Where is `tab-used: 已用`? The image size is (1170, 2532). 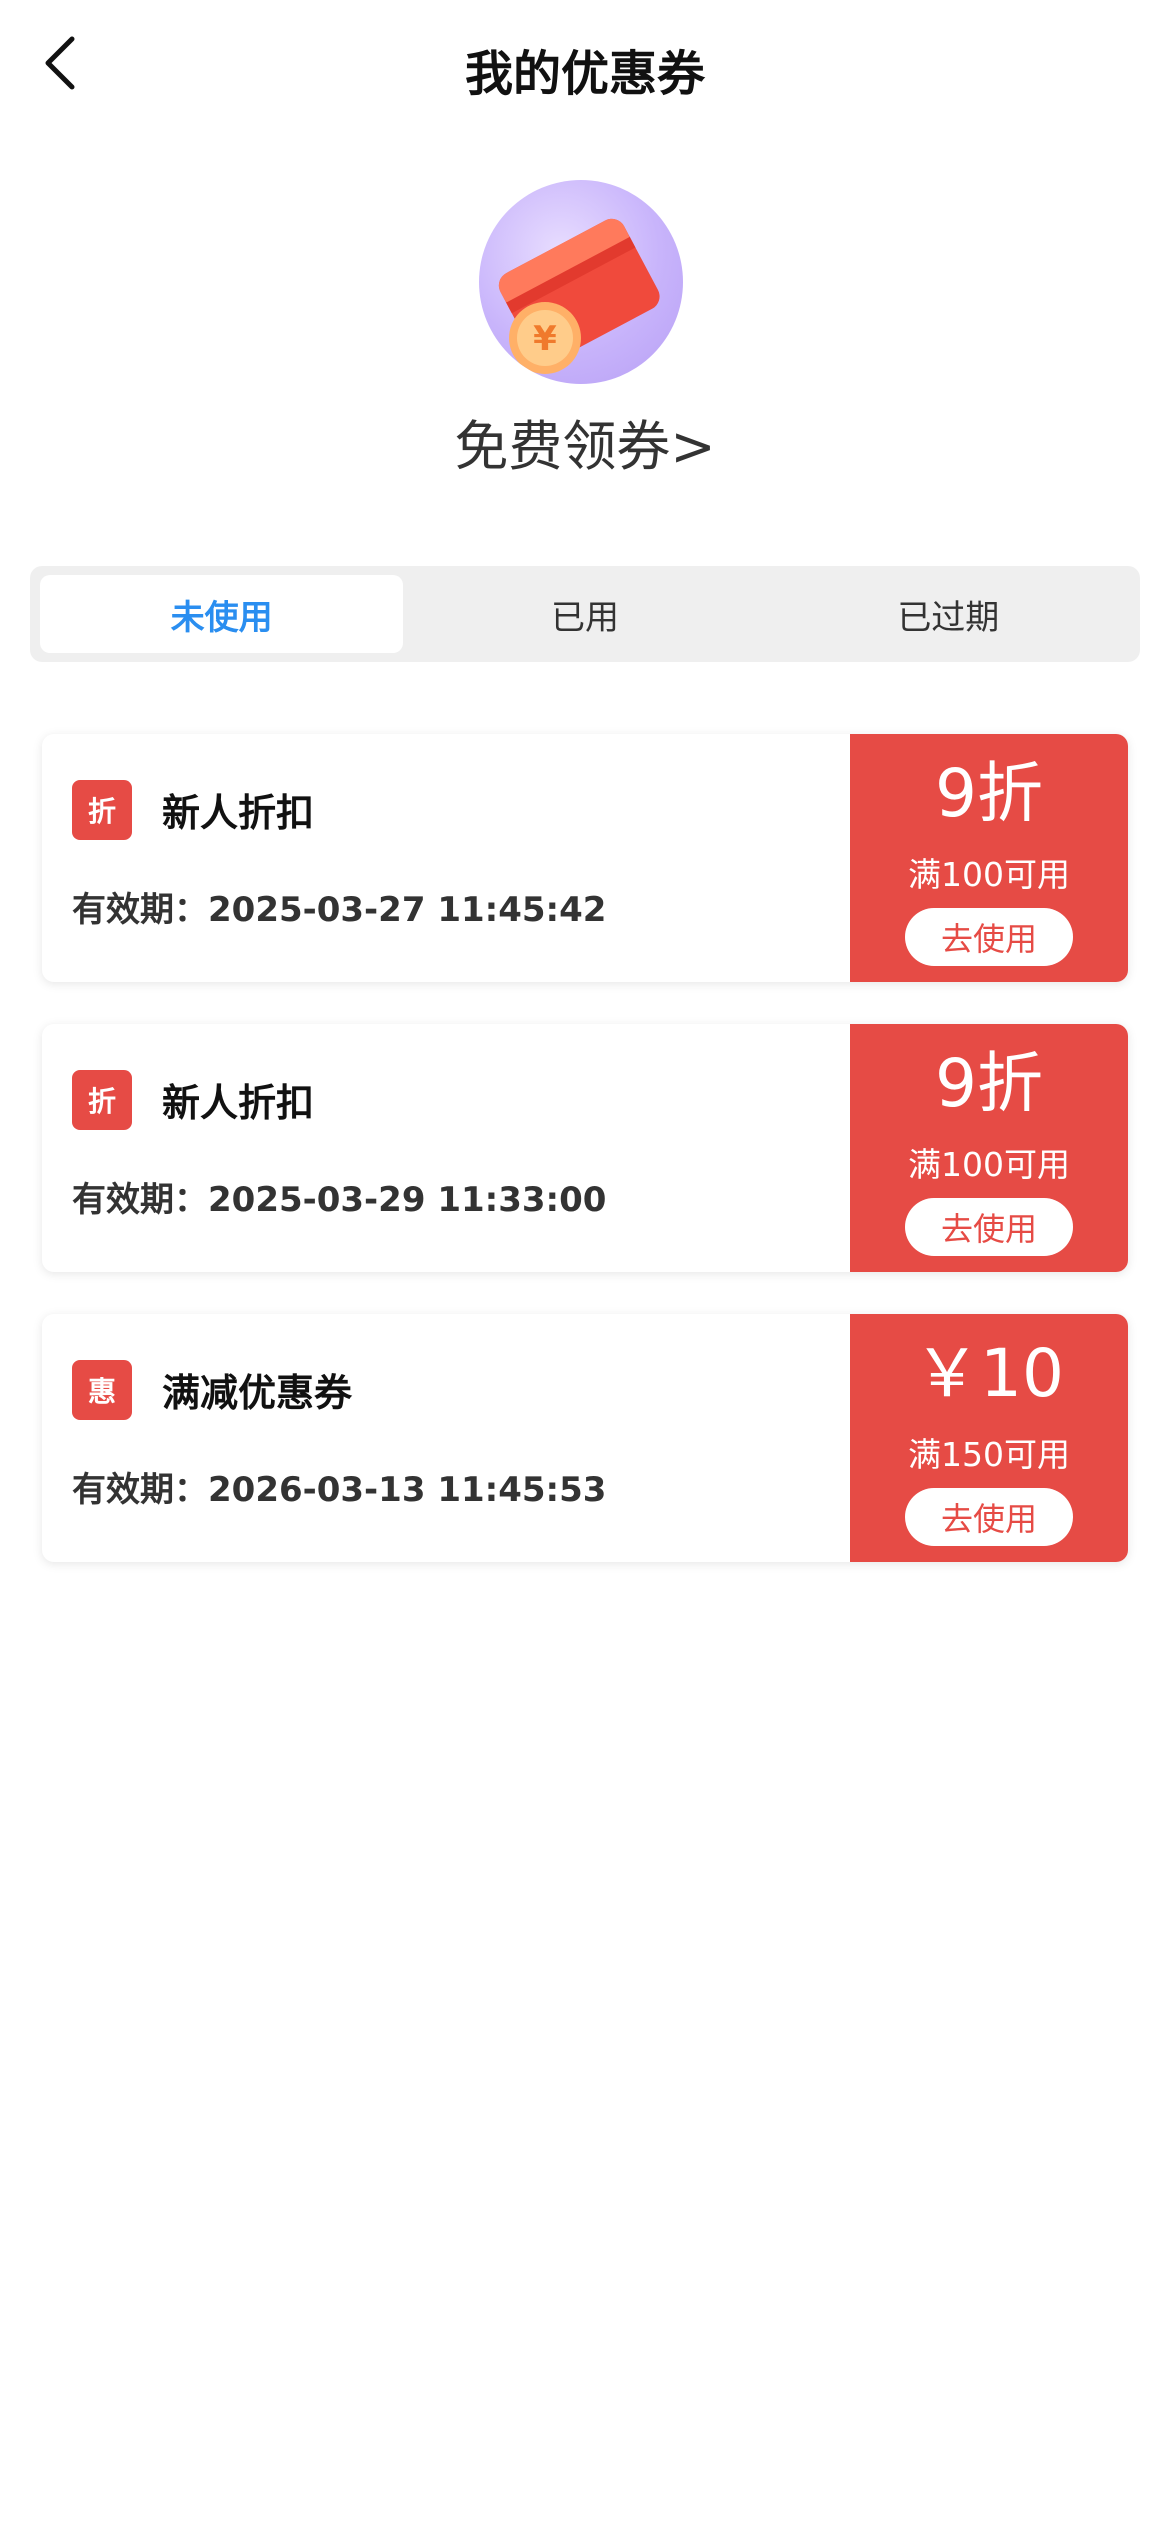 tab-used: 已用 is located at coordinates (584, 614).